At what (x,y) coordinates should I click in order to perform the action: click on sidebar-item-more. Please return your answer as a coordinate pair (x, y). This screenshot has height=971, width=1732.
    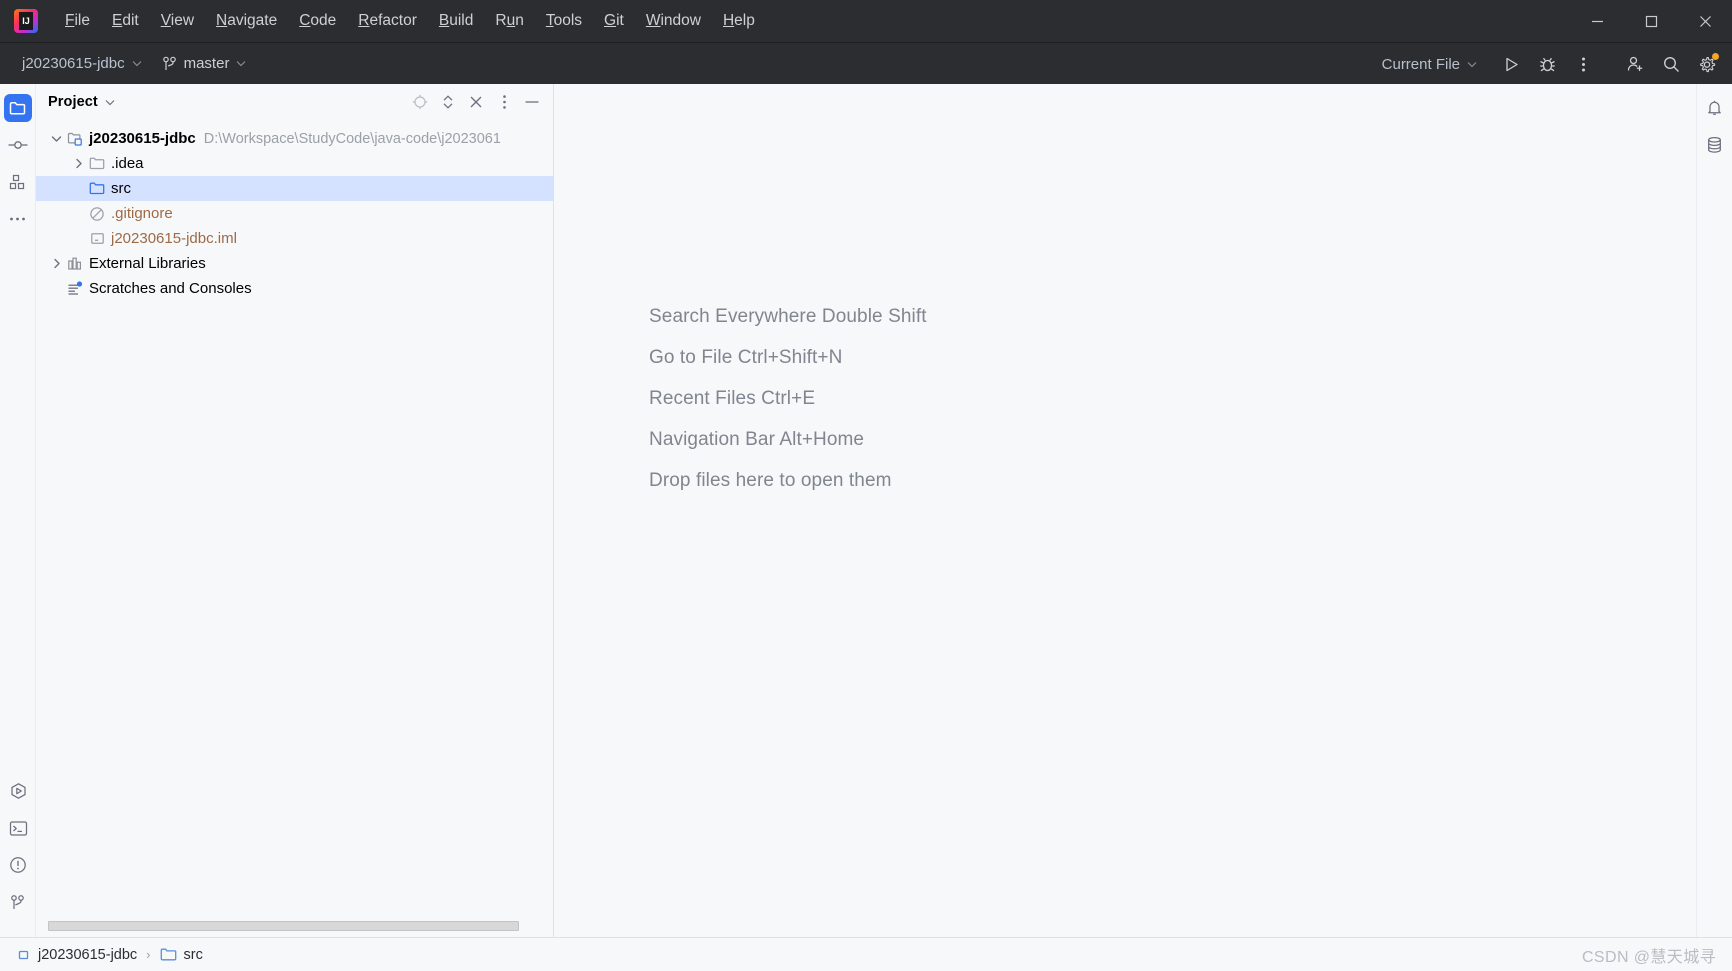
    Looking at the image, I should click on (18, 219).